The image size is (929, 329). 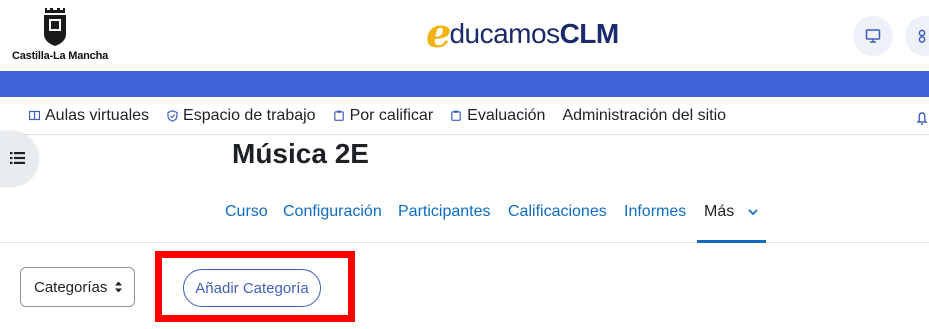 What do you see at coordinates (506, 115) in the screenshot?
I see `nav-item-label: Evaluación` at bounding box center [506, 115].